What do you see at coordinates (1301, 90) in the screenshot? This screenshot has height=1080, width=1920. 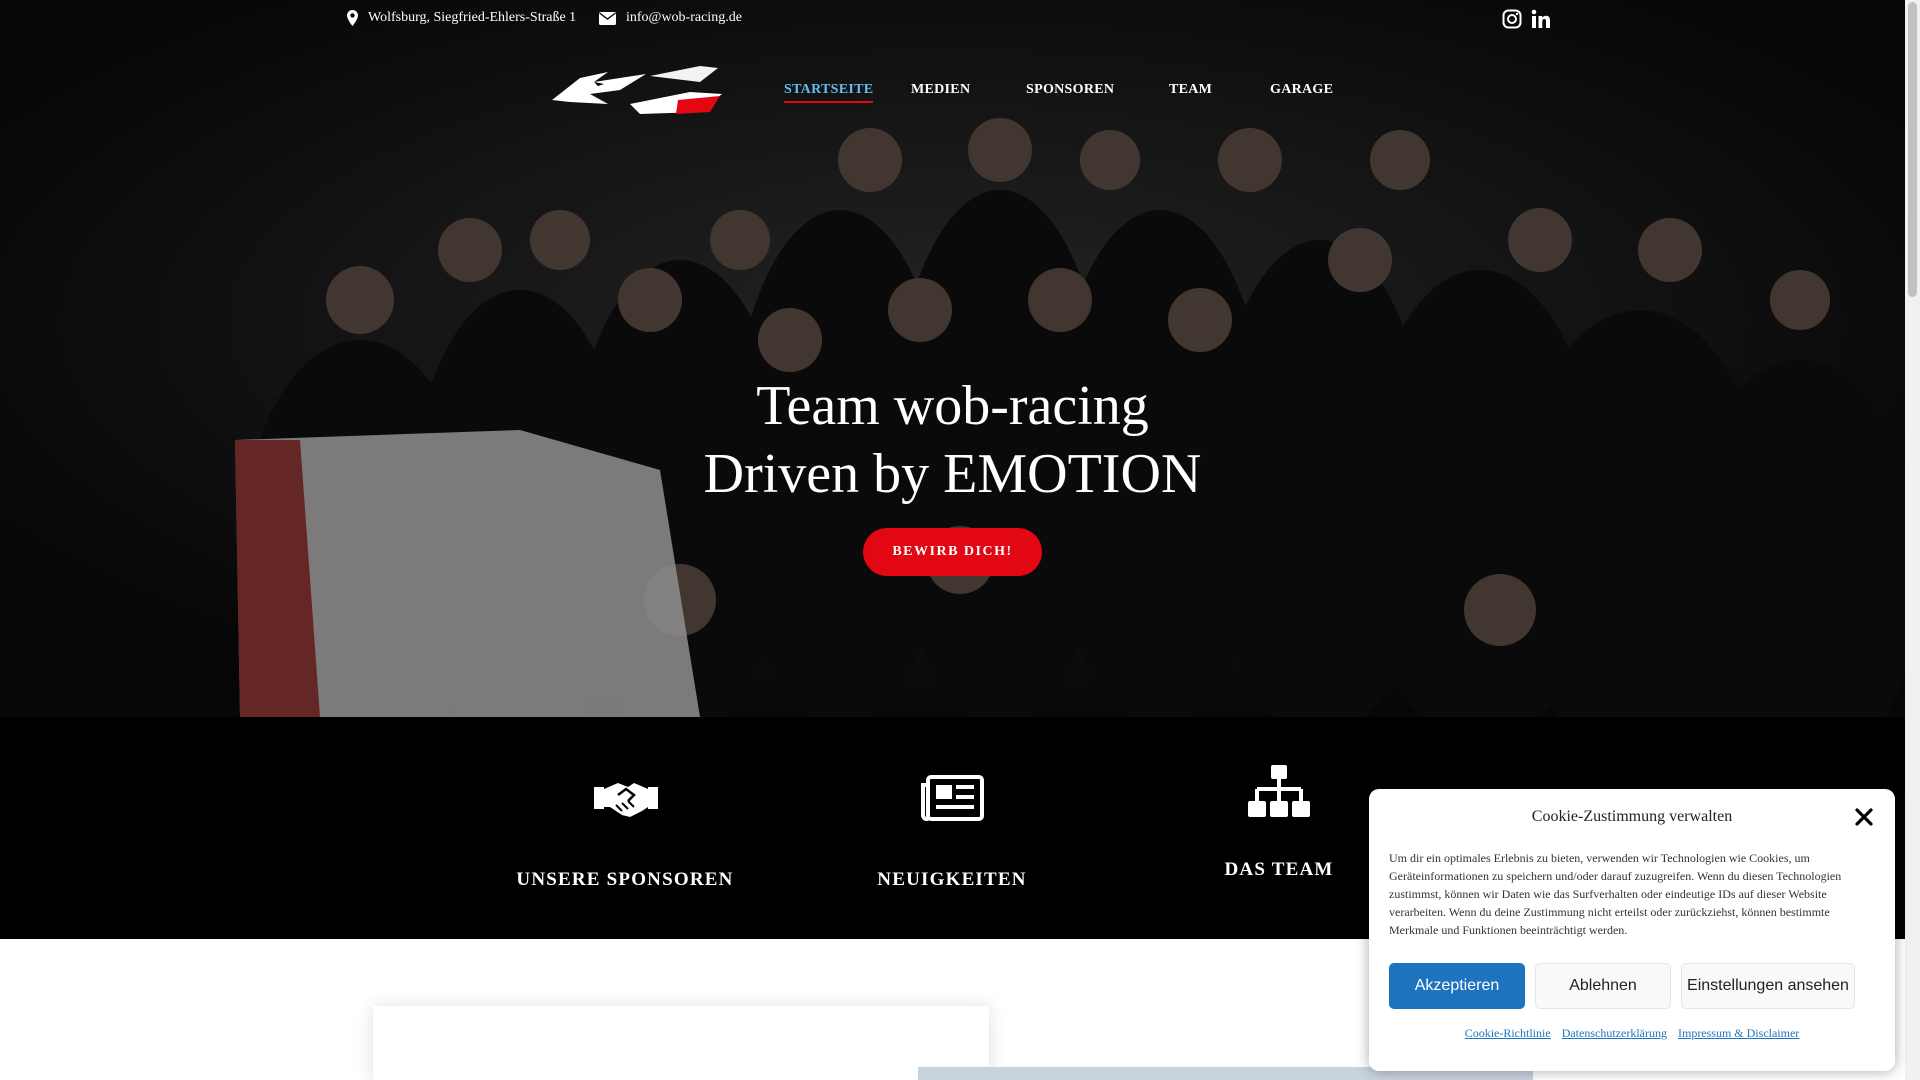 I see `nav-garage: GARAGE` at bounding box center [1301, 90].